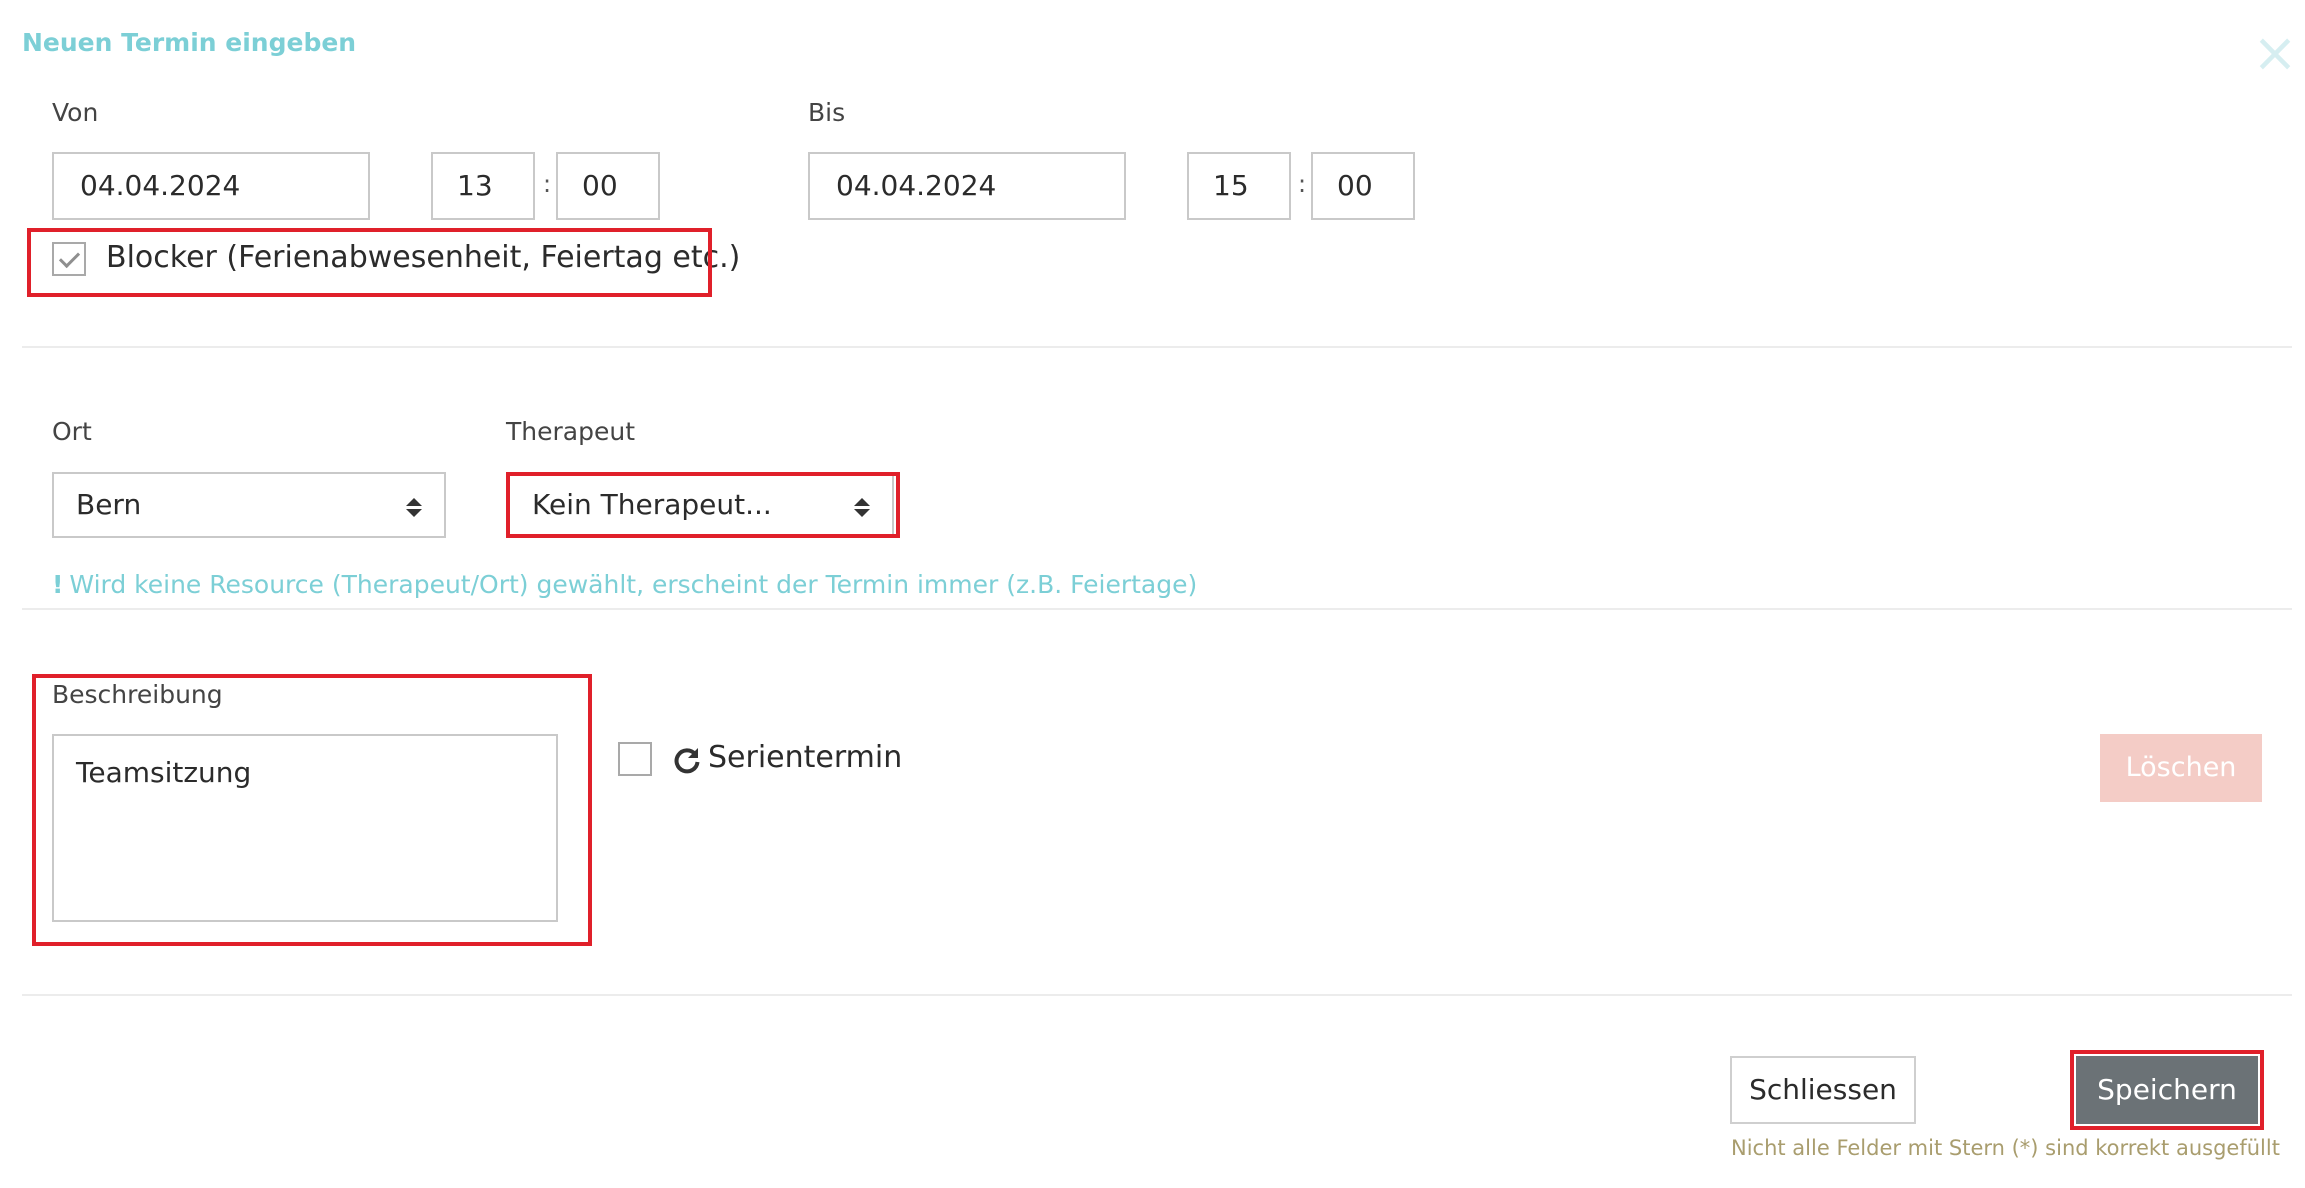 The width and height of the screenshot is (2305, 1188). Describe the element at coordinates (189, 42) in the screenshot. I see `dialog-title: Neuen Termin eingeben` at that location.